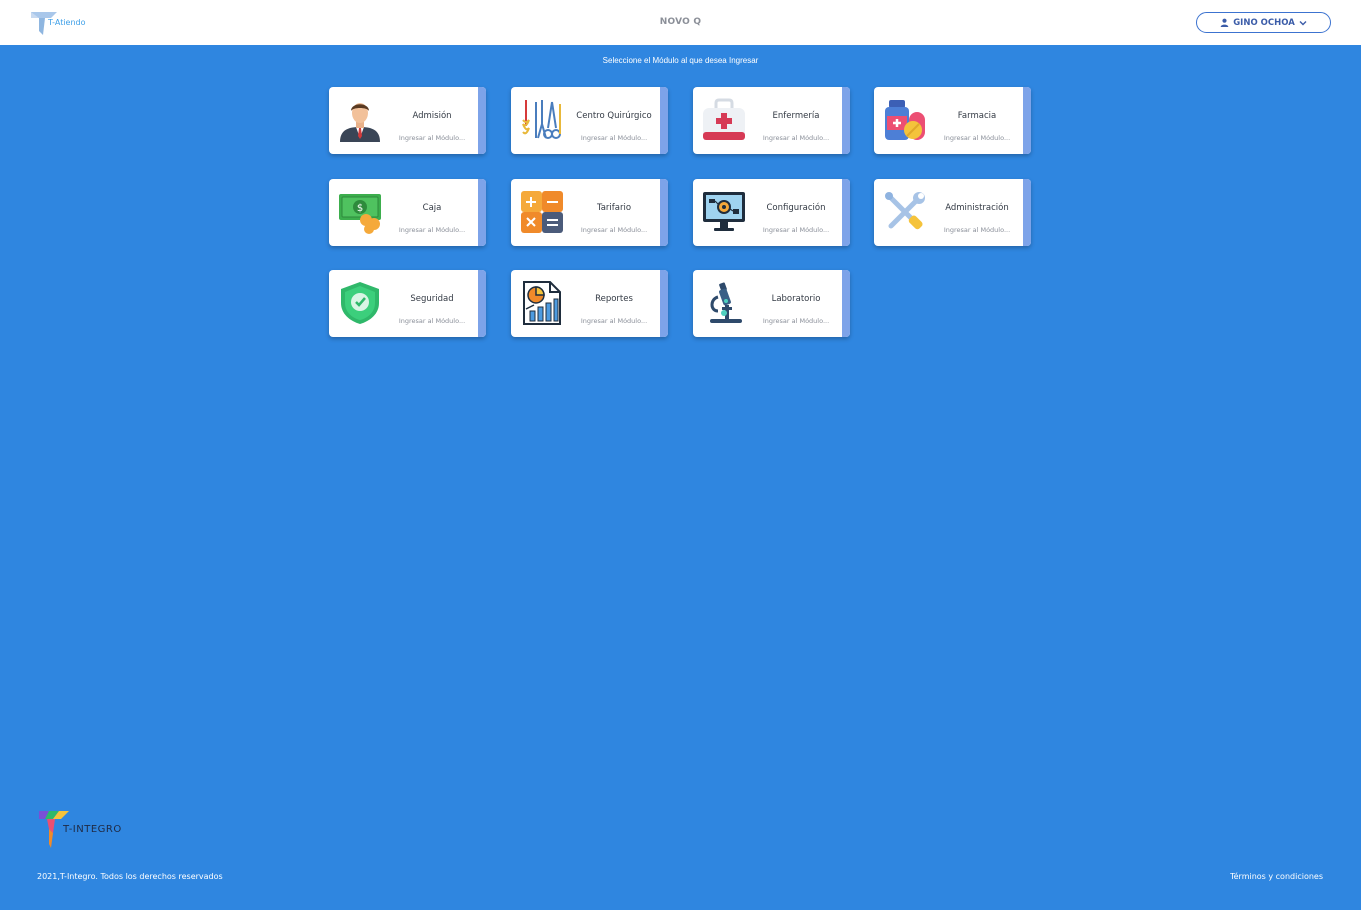  Describe the element at coordinates (432, 208) in the screenshot. I see `module-label: Caja` at that location.